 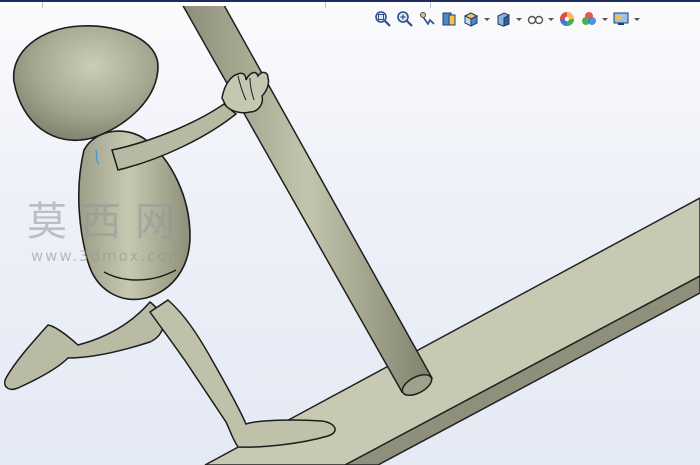 I want to click on apply-scene-icon, so click(x=589, y=18).